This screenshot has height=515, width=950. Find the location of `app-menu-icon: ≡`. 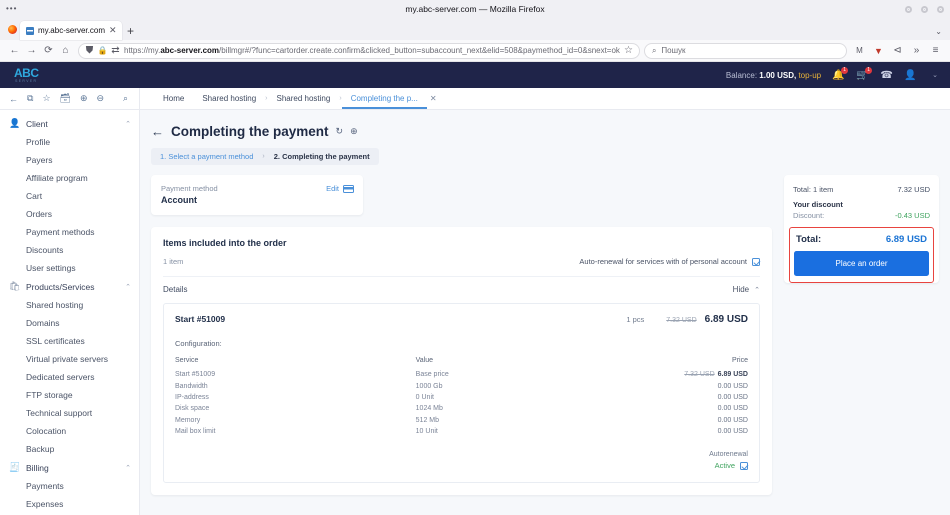

app-menu-icon: ≡ is located at coordinates (935, 50).